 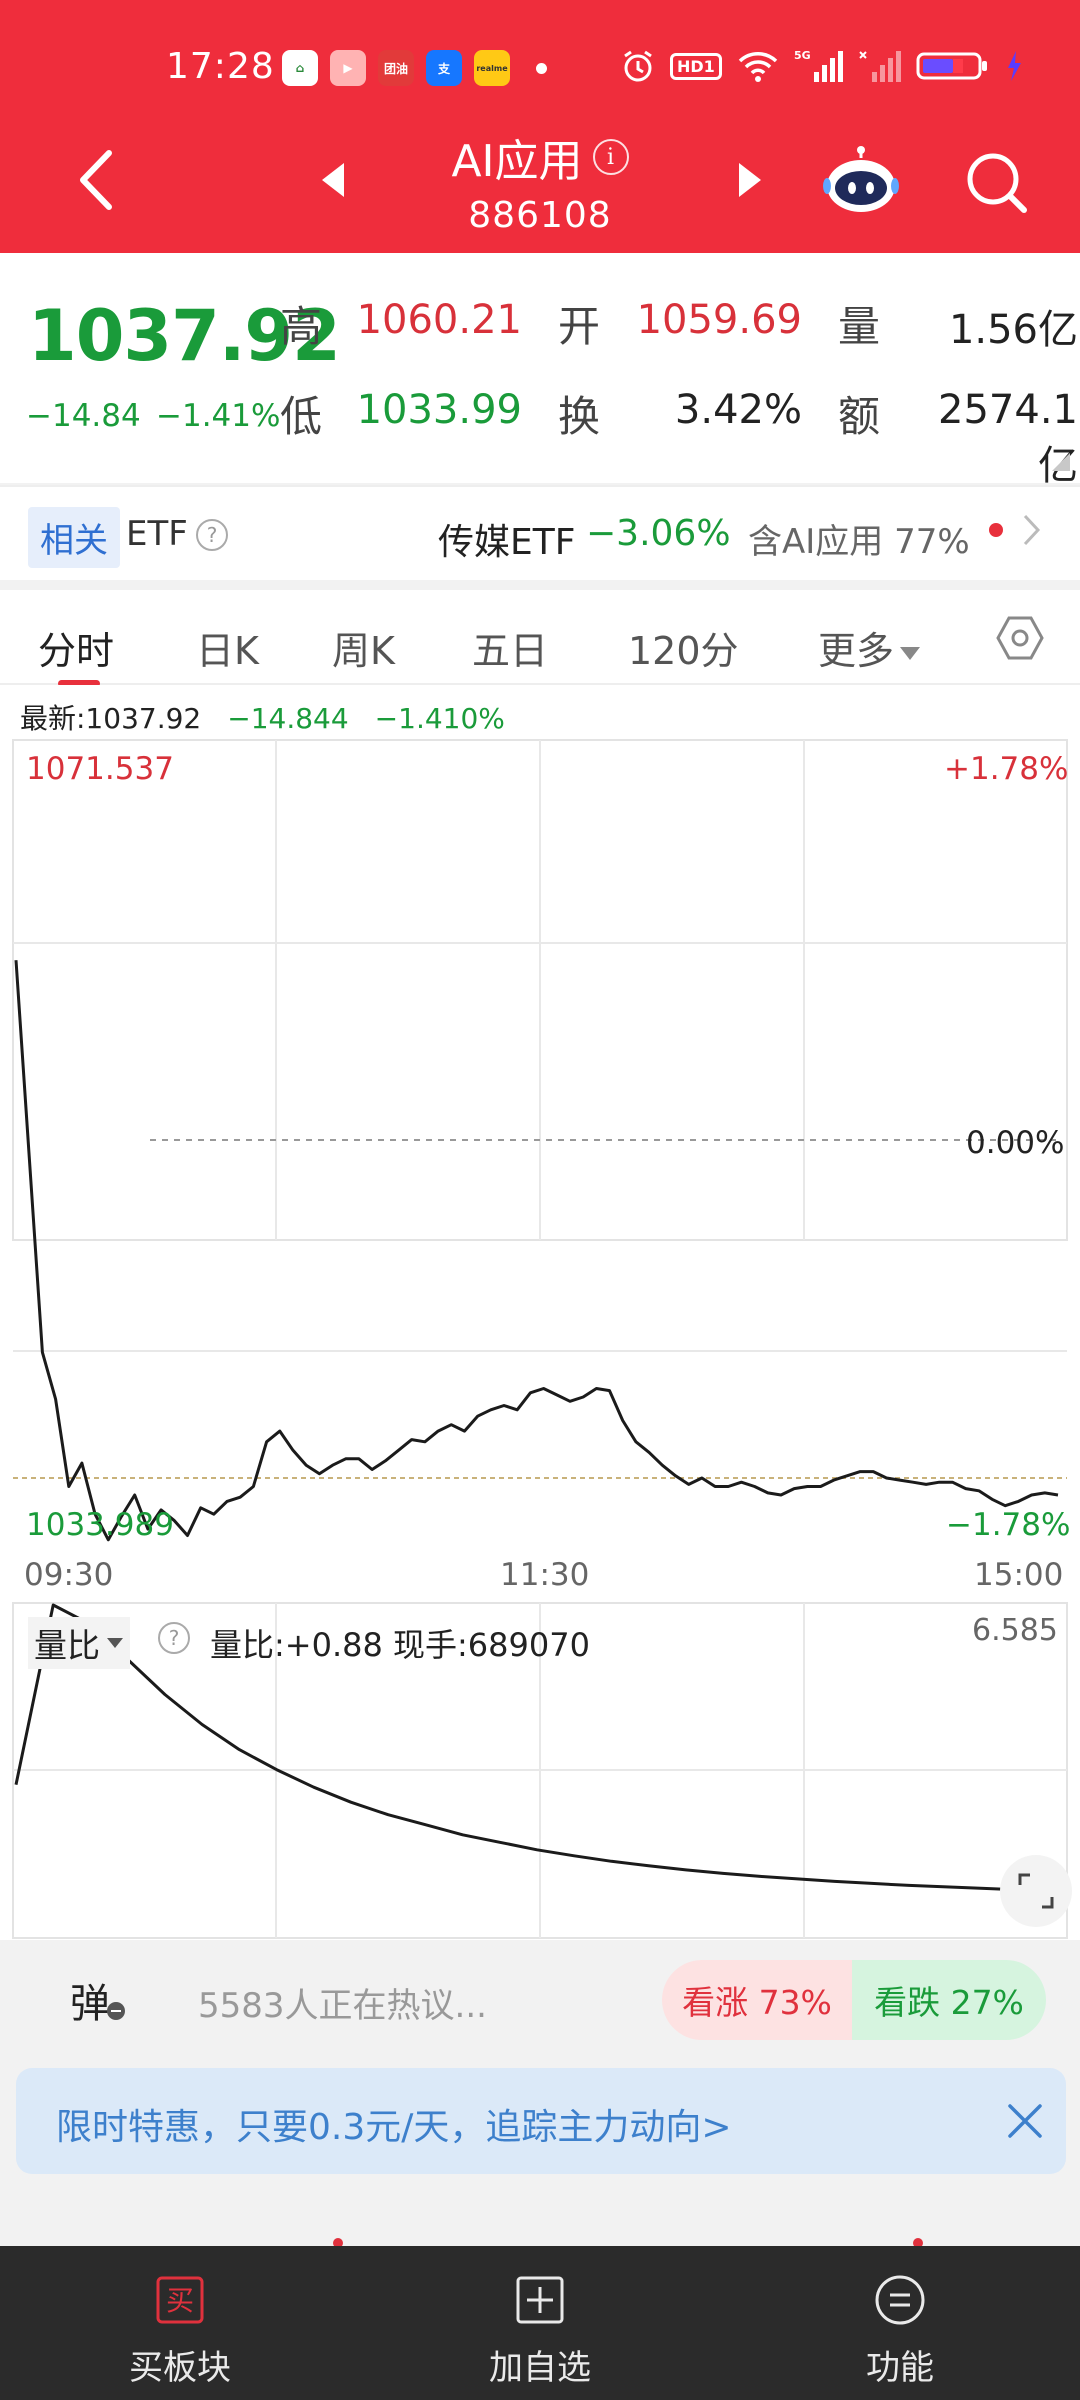 I want to click on dropdown-icon, so click(x=115, y=1643).